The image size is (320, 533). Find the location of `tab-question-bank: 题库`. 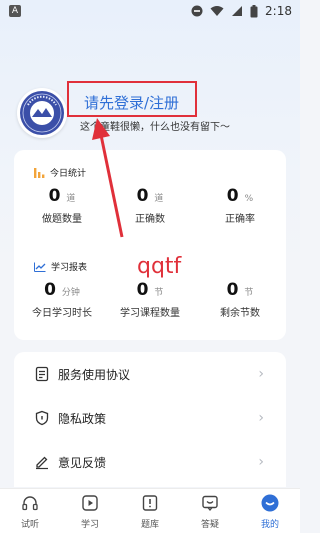

tab-question-bank: 题库 is located at coordinates (150, 511).